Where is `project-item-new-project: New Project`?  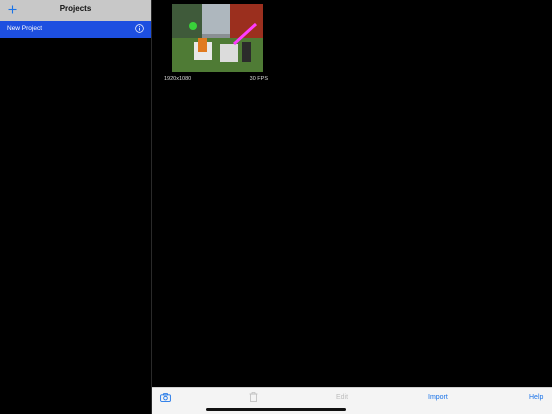 project-item-new-project: New Project is located at coordinates (75, 29).